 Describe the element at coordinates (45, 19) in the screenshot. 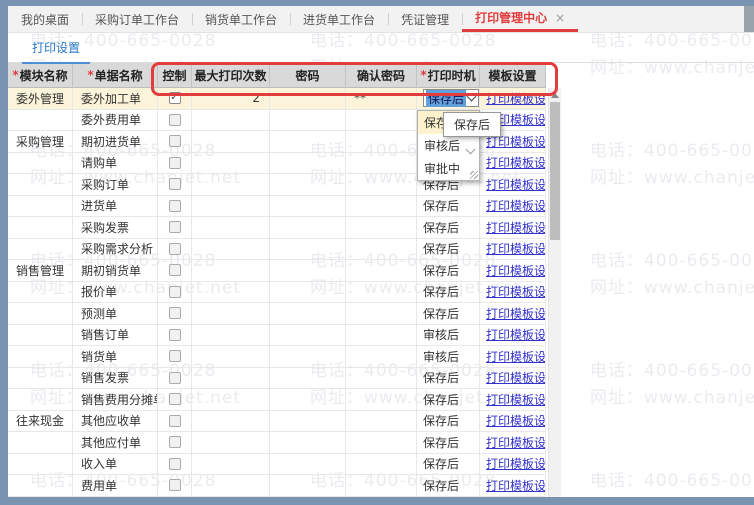

I see `tab-item: 我的桌面` at that location.